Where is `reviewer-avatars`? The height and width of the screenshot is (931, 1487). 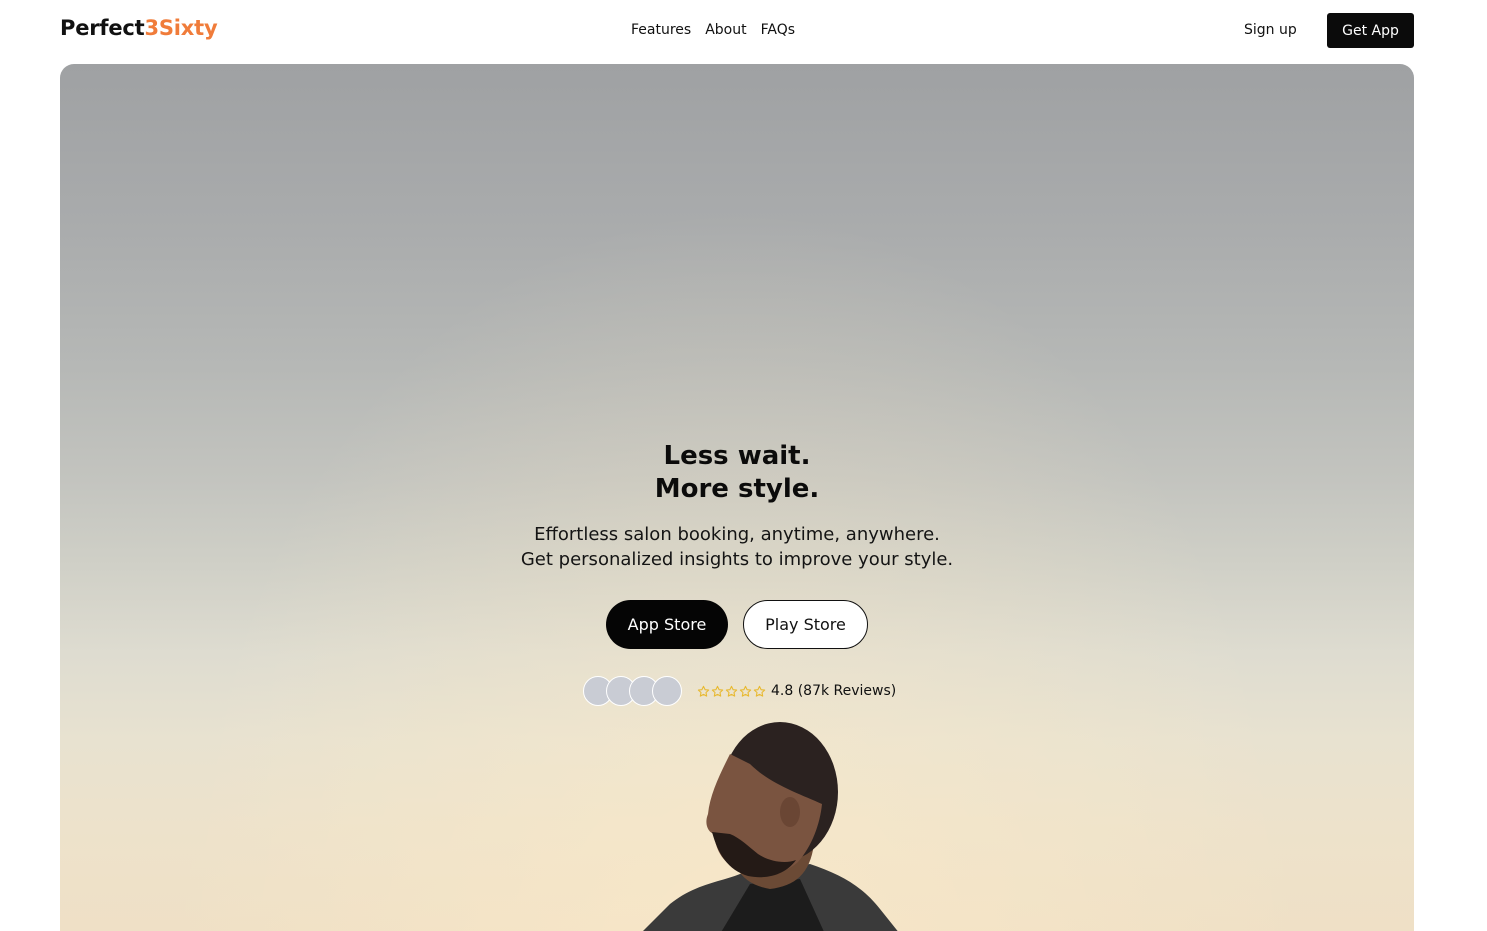
reviewer-avatars is located at coordinates (632, 691).